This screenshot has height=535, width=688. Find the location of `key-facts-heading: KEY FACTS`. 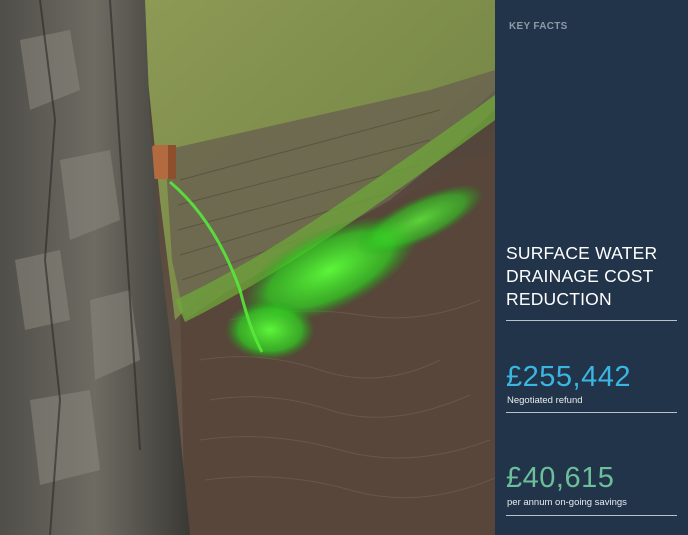

key-facts-heading: KEY FACTS is located at coordinates (538, 26).